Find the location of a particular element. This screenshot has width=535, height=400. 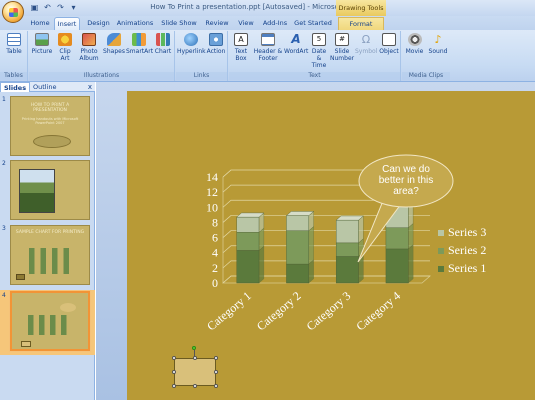

tab-review: Review is located at coordinates (217, 23).